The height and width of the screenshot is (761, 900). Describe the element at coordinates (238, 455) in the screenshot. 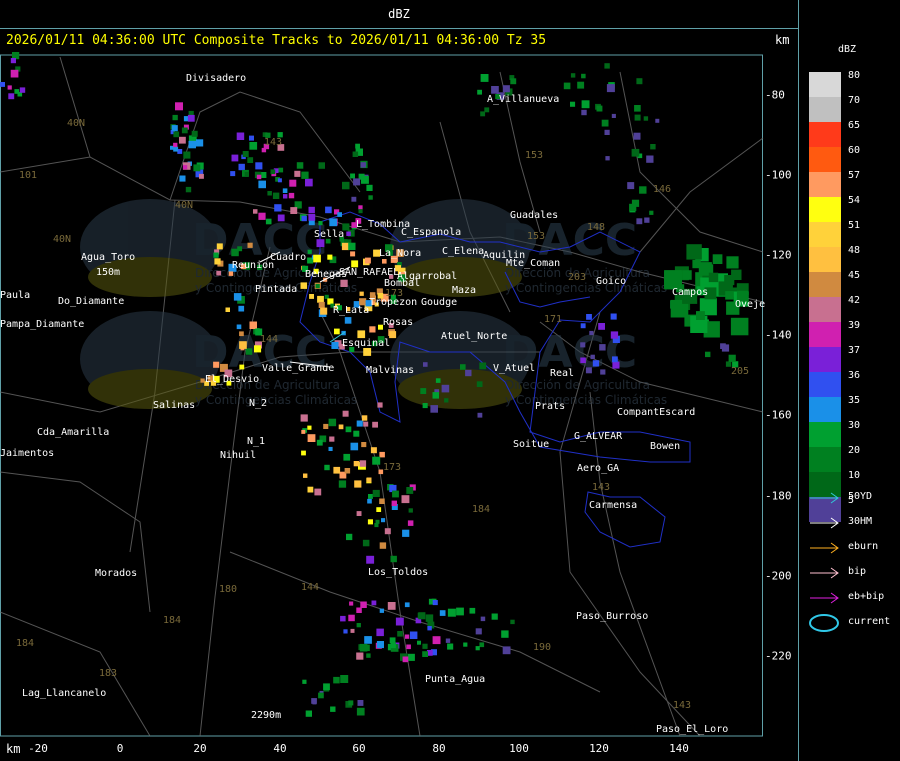

I see `place-label: Nihuil` at that location.